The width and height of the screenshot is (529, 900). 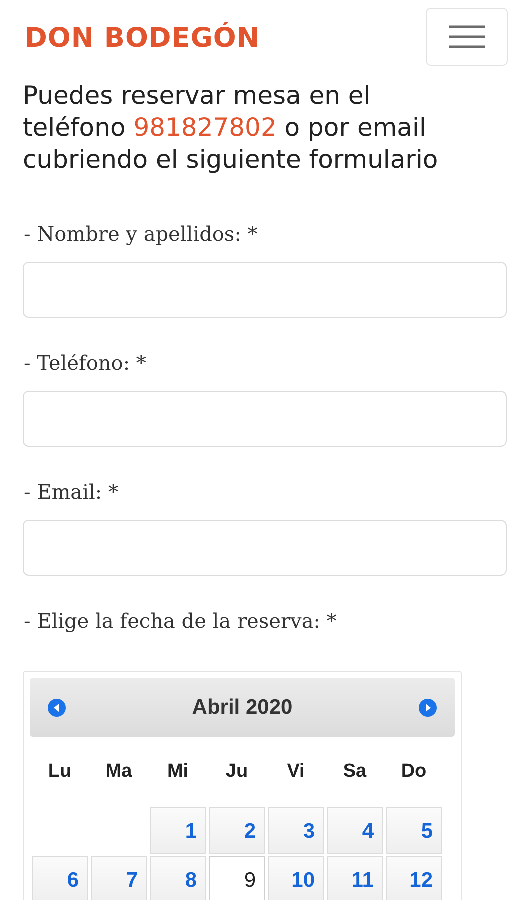 I want to click on day-cell: 2, so click(x=237, y=830).